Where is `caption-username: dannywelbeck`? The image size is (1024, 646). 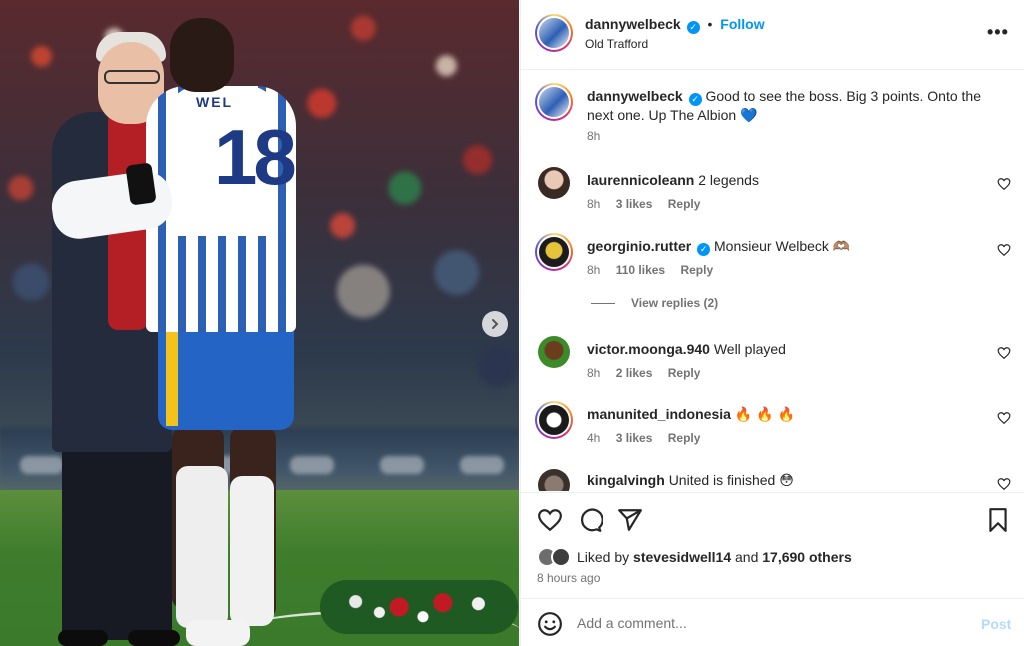 caption-username: dannywelbeck is located at coordinates (635, 96).